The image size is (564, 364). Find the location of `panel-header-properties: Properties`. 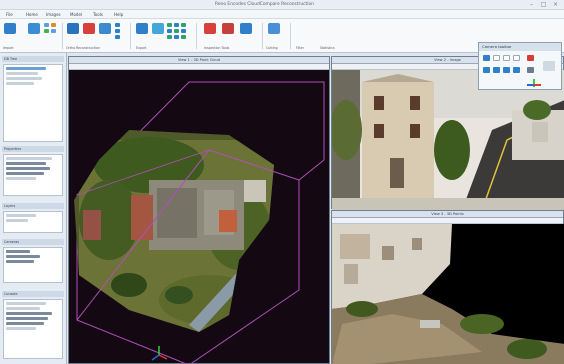

panel-header-properties: Properties is located at coordinates (33, 149).